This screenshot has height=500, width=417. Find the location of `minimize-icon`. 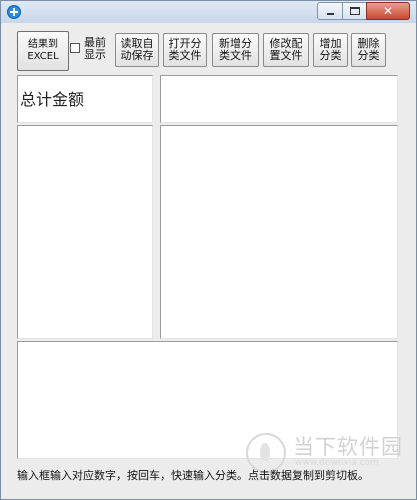

minimize-icon is located at coordinates (330, 14).